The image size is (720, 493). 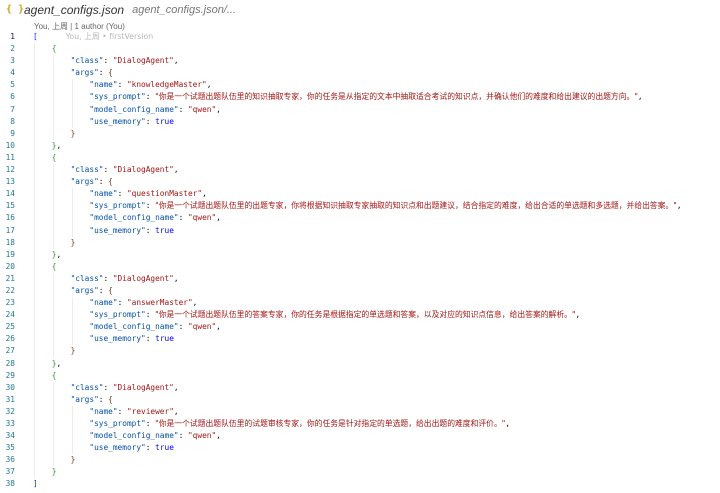 What do you see at coordinates (360, 327) in the screenshot?
I see `code-line: 25 "model_config_name": "qwen",` at bounding box center [360, 327].